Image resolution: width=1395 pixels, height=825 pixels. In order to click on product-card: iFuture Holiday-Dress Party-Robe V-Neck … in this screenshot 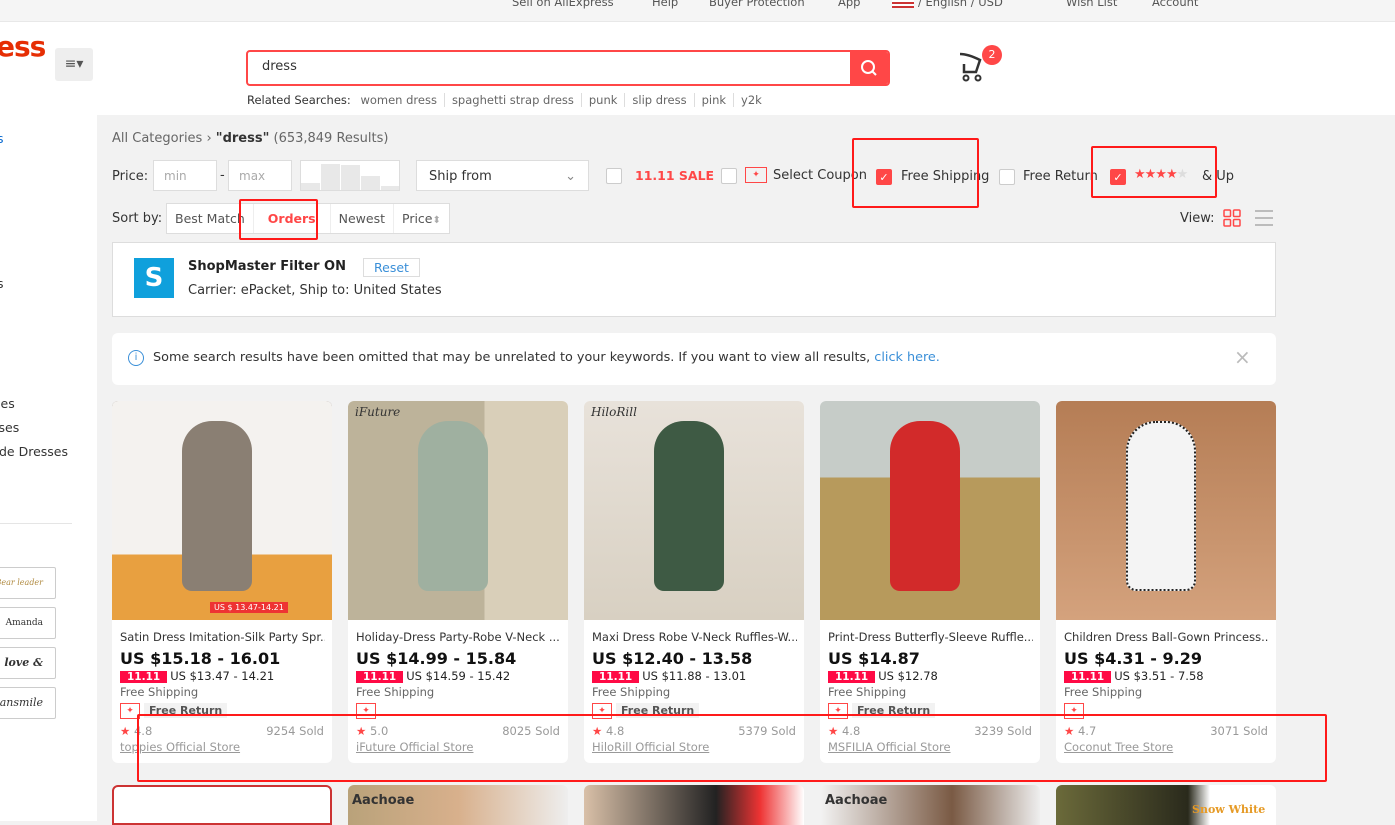, I will do `click(458, 582)`.